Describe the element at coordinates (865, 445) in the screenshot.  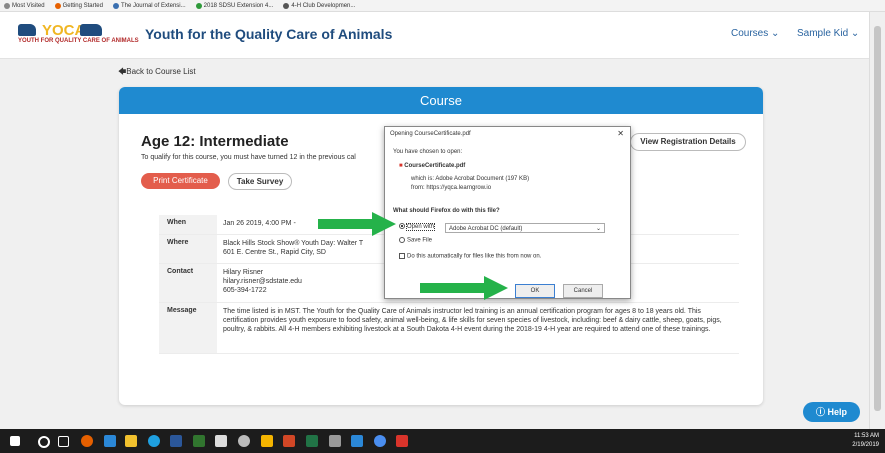
I see `clock-date: 2/19/2019` at that location.